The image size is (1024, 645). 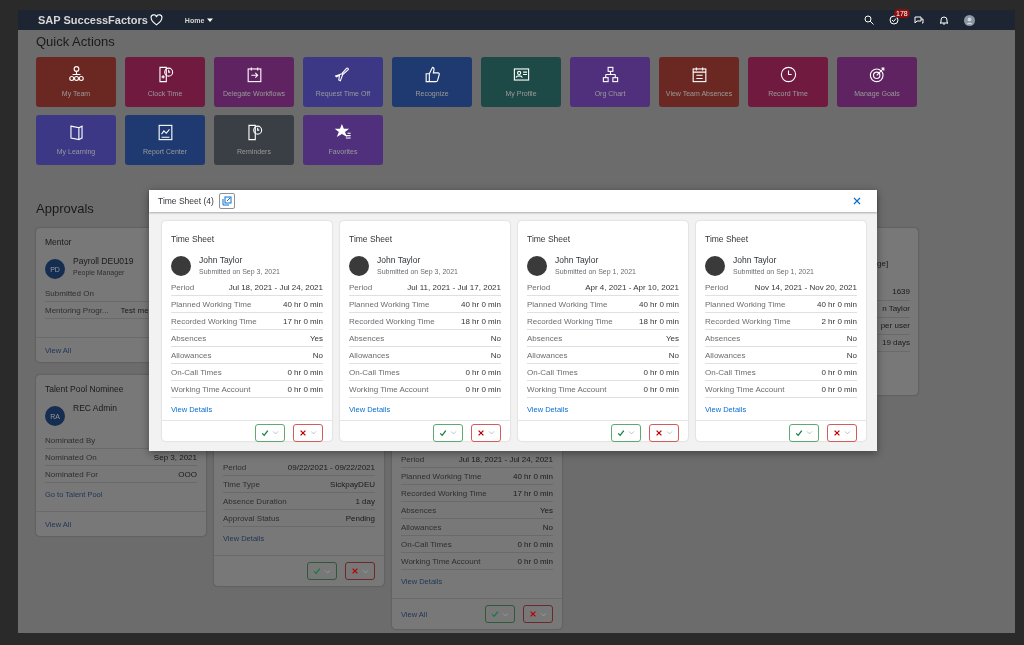 What do you see at coordinates (869, 20) in the screenshot?
I see `search-icon` at bounding box center [869, 20].